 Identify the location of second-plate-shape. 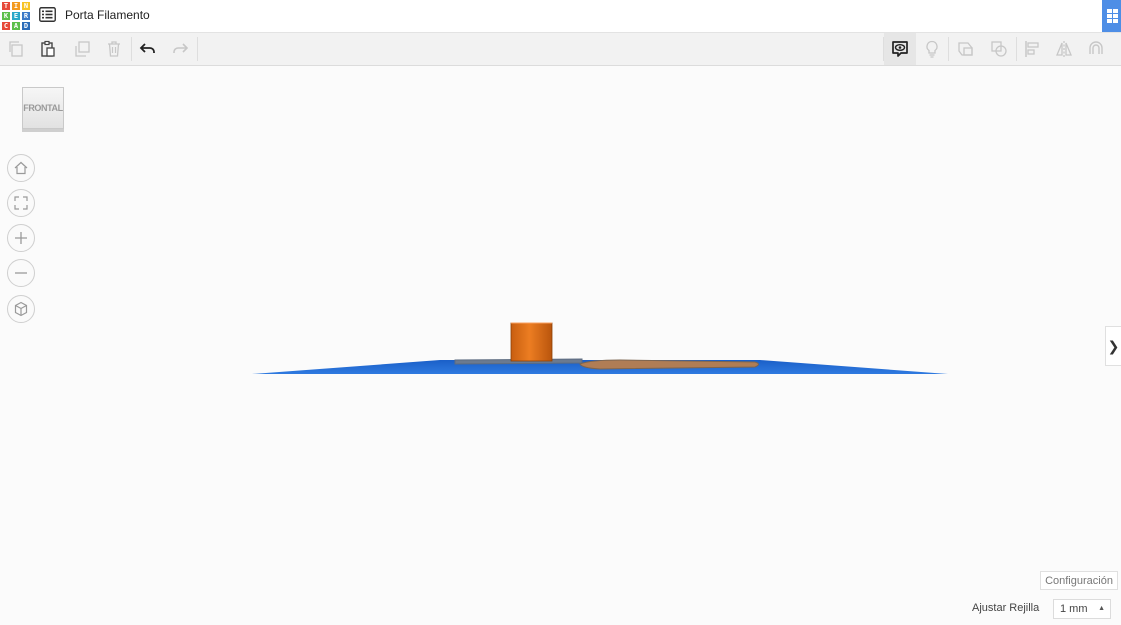
(669, 364).